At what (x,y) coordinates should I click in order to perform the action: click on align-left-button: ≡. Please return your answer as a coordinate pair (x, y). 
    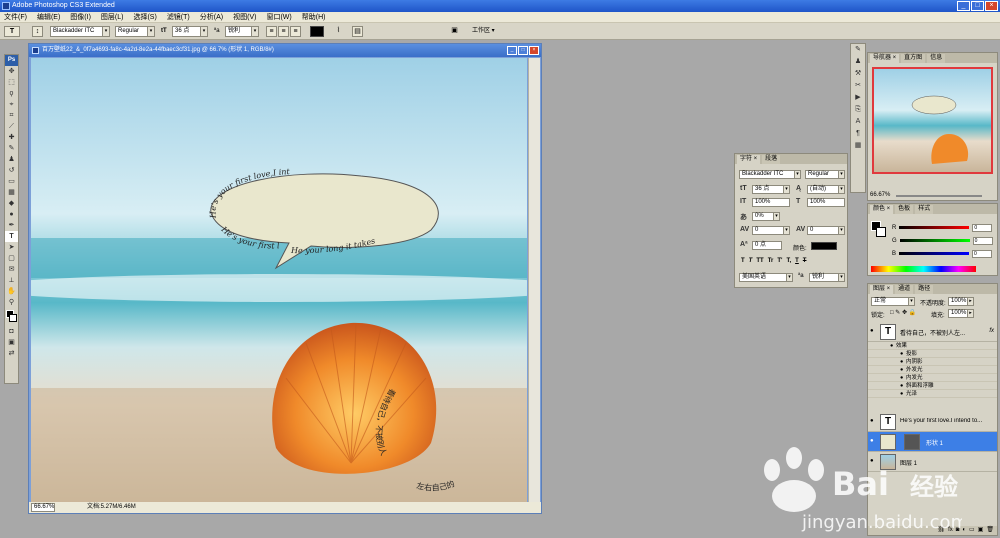
    Looking at the image, I should click on (271, 31).